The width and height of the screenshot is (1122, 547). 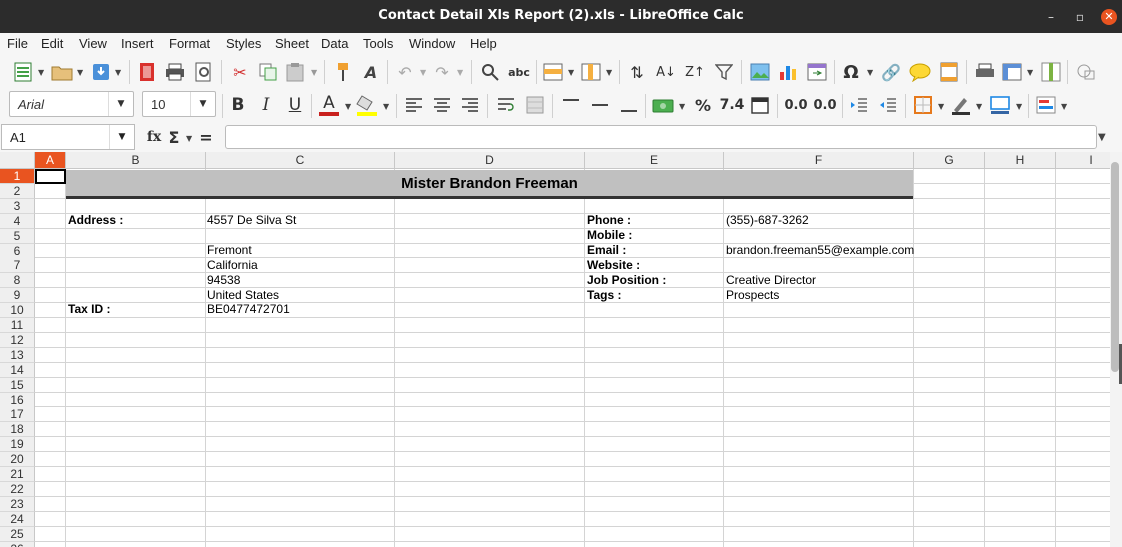 I want to click on contact-name-banner: Mister Brandon Freeman, so click(x=489, y=184).